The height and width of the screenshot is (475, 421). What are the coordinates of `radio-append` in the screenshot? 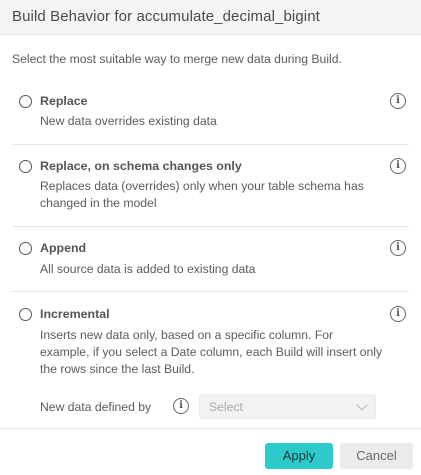 It's located at (25, 248).